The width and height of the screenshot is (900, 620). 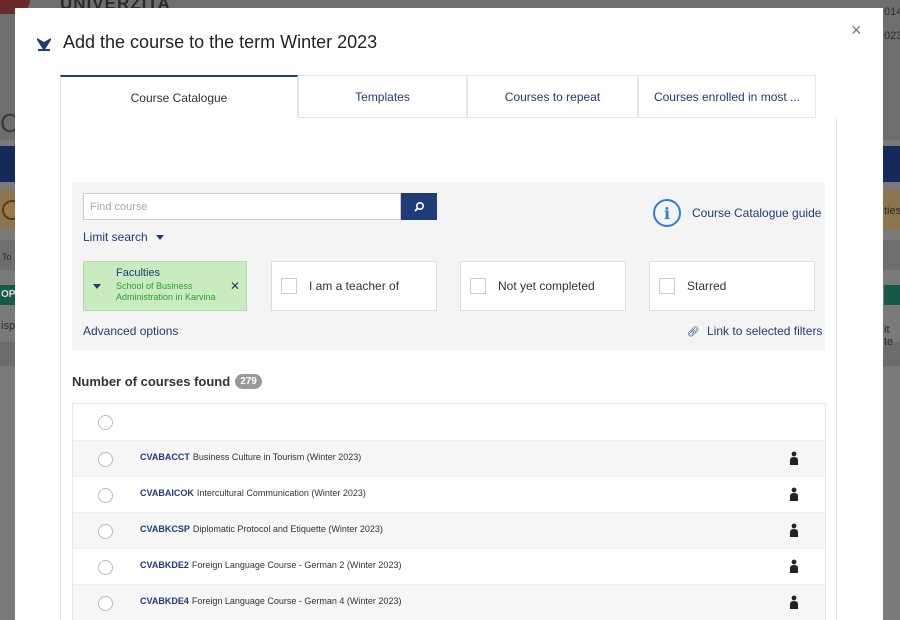 I want to click on background-text-fragment: To, so click(x=7, y=257).